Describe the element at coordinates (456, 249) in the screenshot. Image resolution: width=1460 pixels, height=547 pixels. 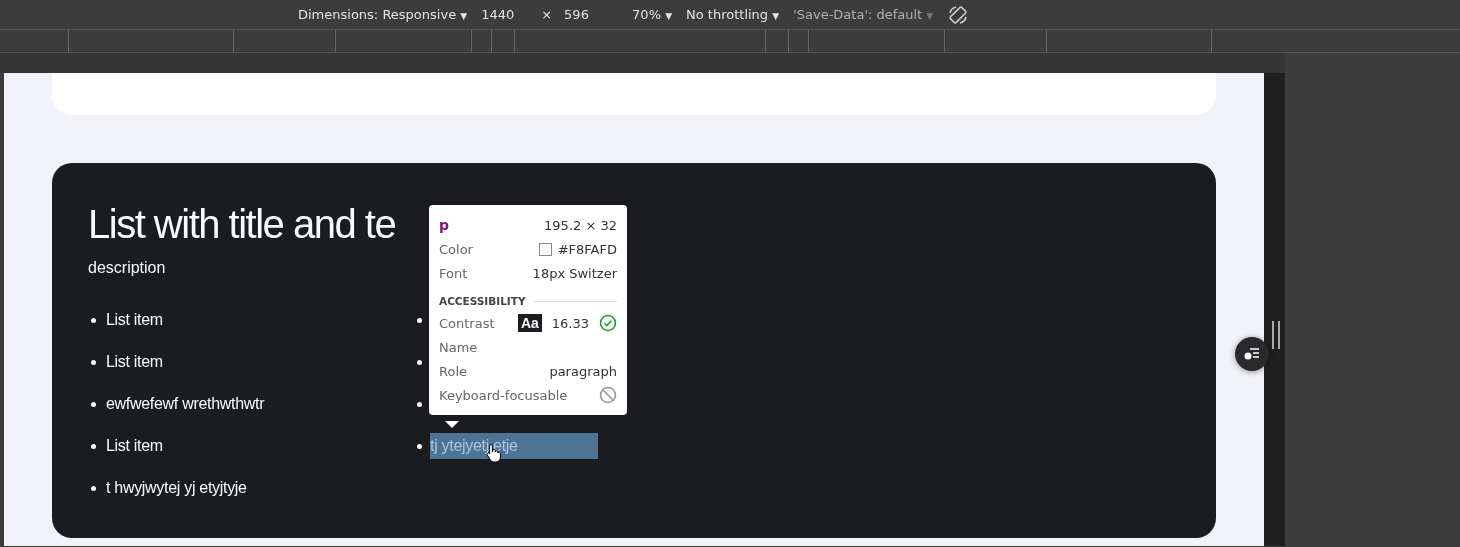
I see `property-label: Color` at that location.